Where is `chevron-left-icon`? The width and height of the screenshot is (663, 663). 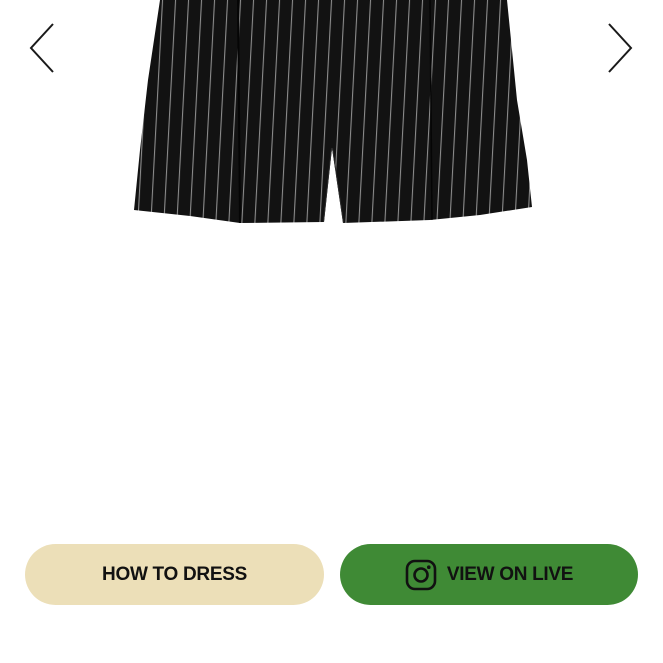 chevron-left-icon is located at coordinates (41, 48).